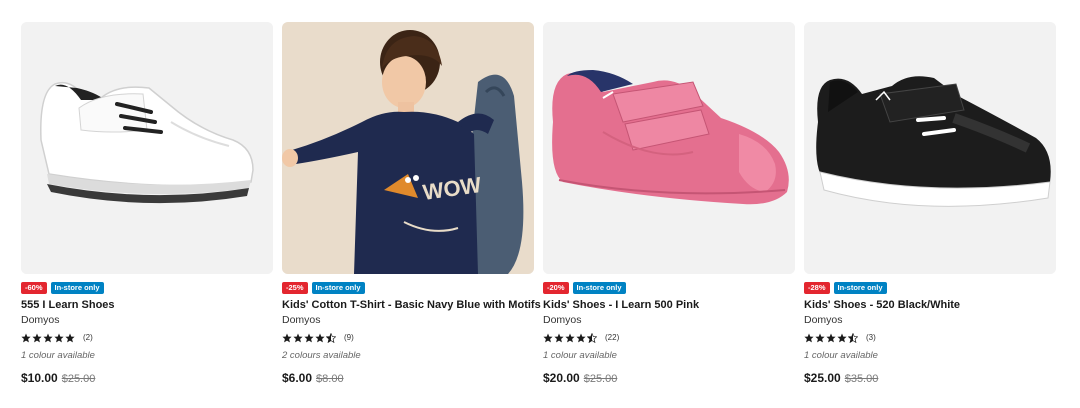 Image resolution: width=1080 pixels, height=408 pixels. What do you see at coordinates (930, 378) in the screenshot?
I see `price-row: $25.00 $35.00` at bounding box center [930, 378].